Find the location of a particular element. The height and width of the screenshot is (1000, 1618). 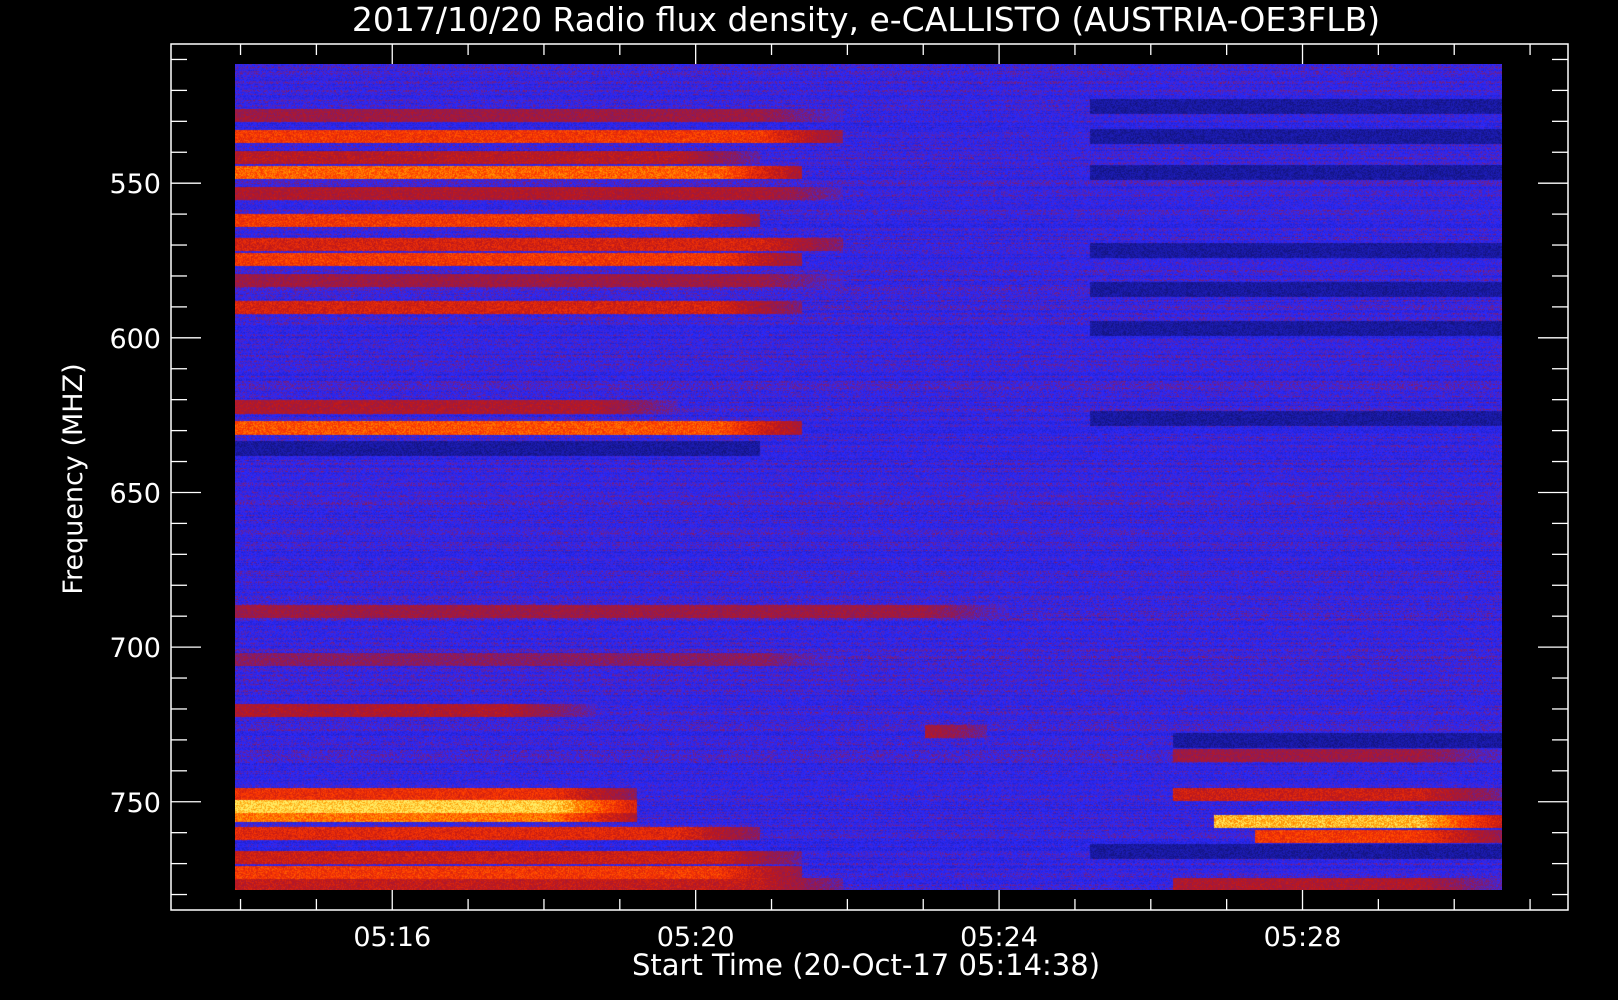

y-tick-label: 550 is located at coordinates (135, 184).